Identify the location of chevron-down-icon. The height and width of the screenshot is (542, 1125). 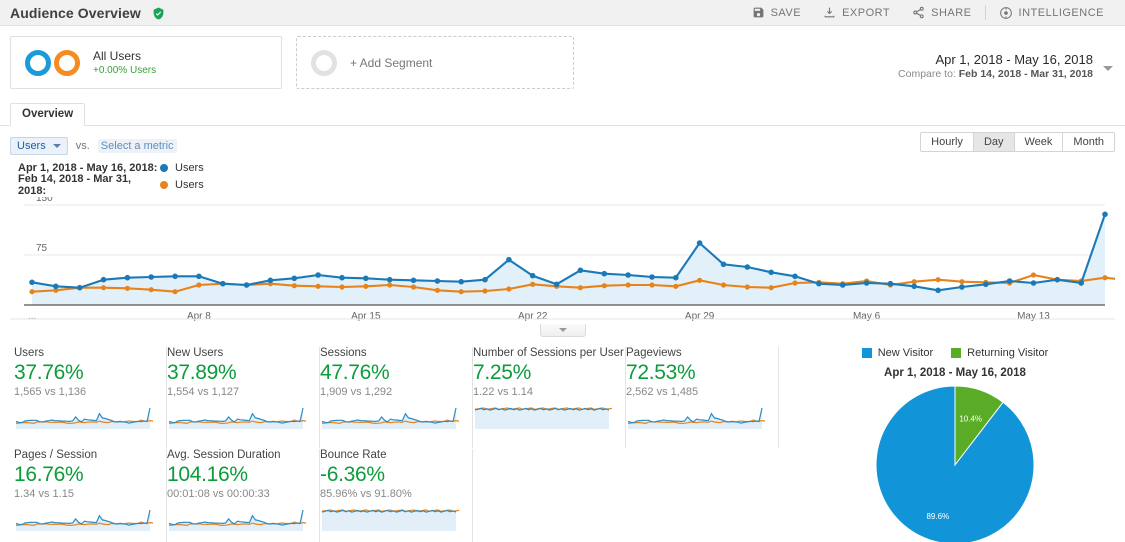
(562, 330).